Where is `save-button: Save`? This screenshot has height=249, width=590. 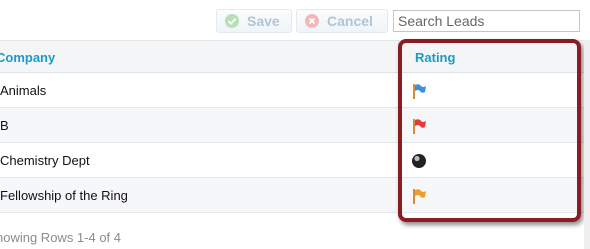 save-button: Save is located at coordinates (254, 21).